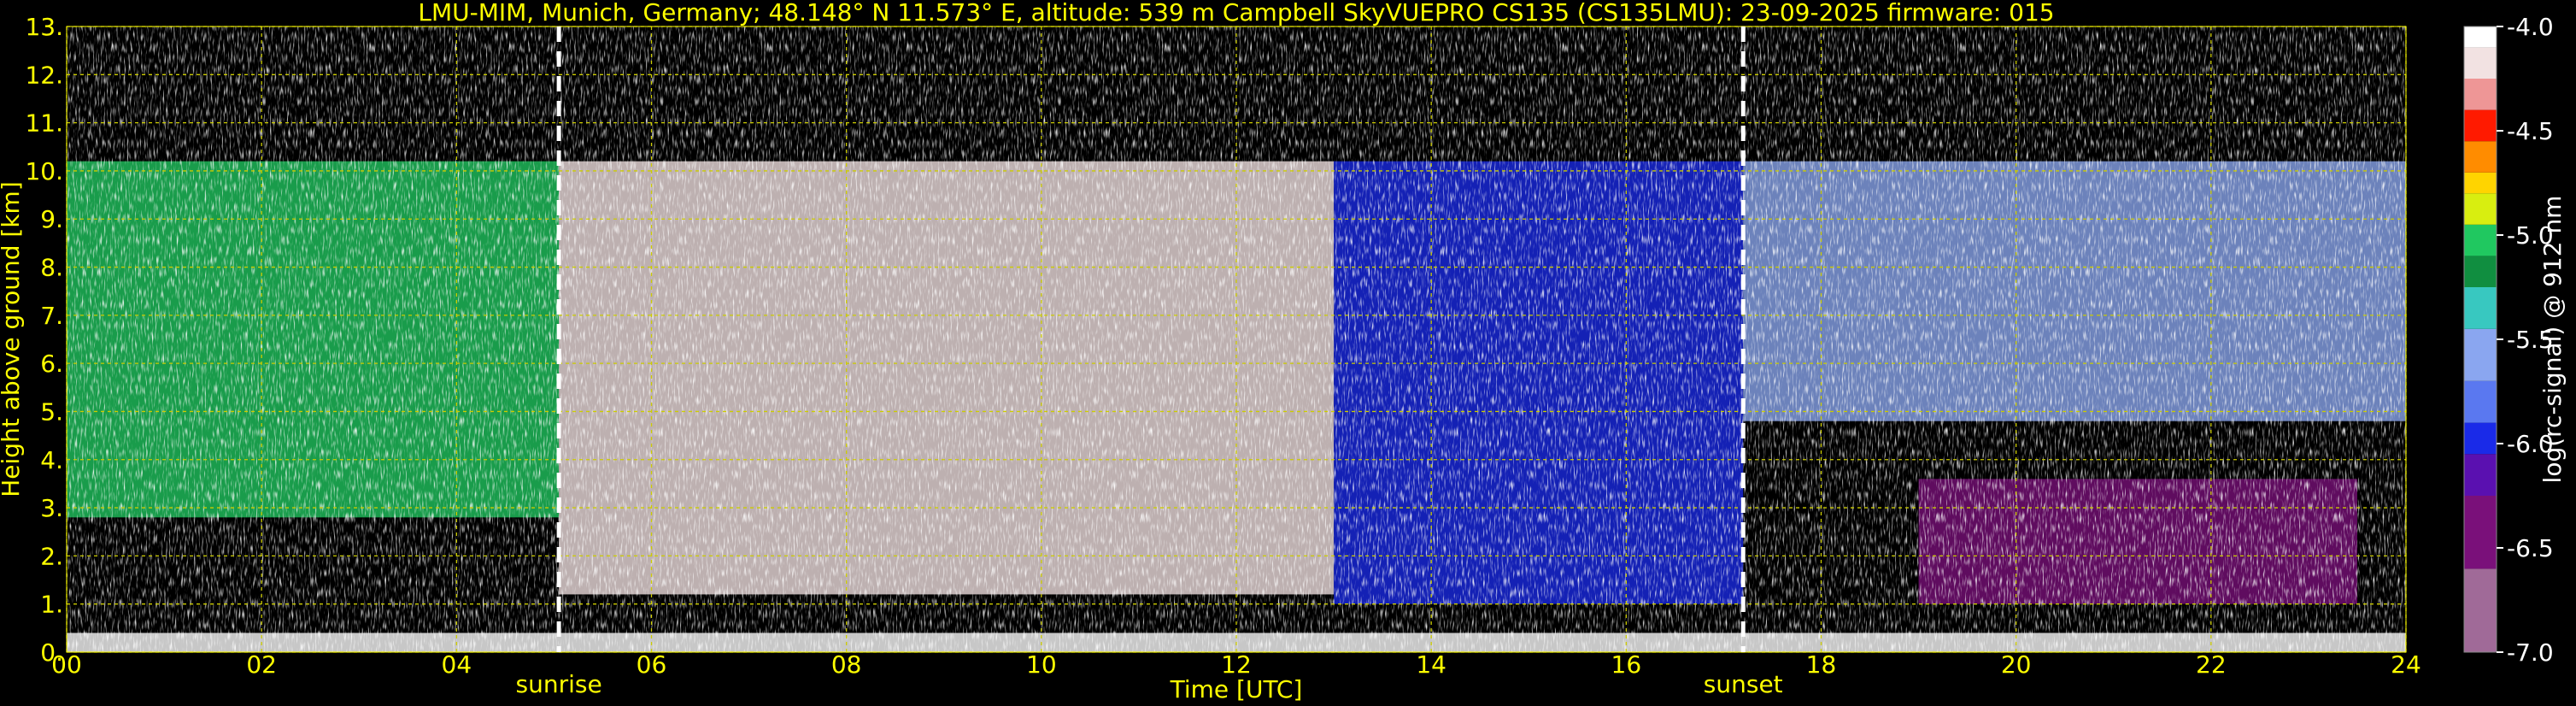 The image size is (2576, 706). I want to click on x-tick-label: 02, so click(261, 664).